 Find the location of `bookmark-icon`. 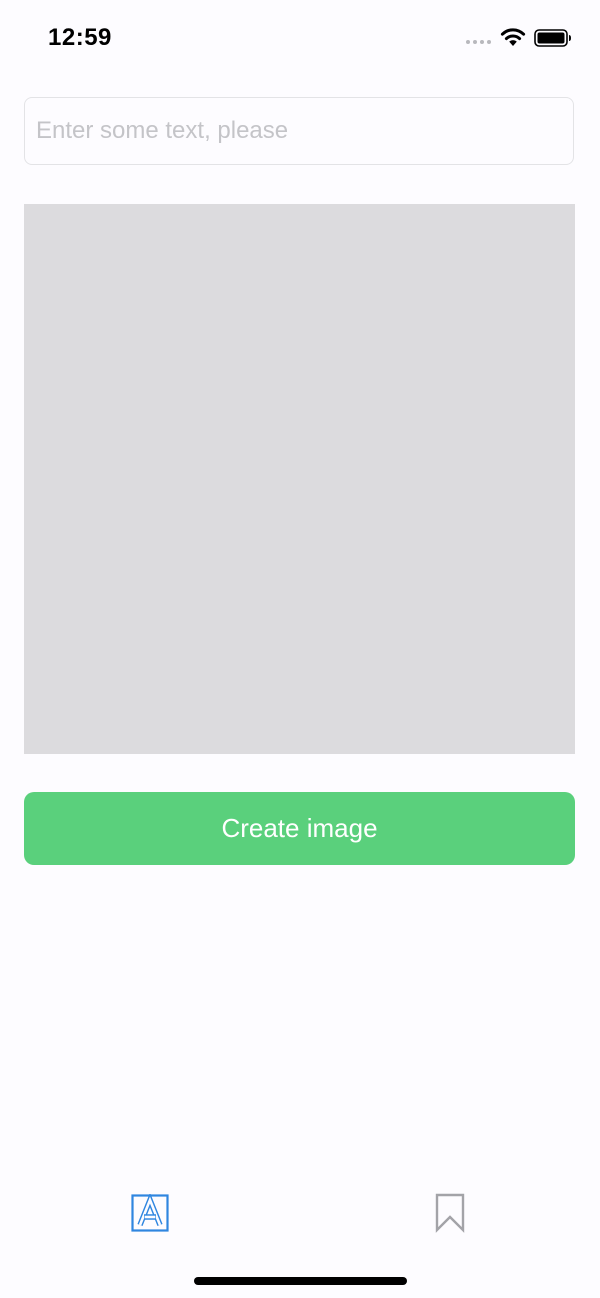

bookmark-icon is located at coordinates (450, 1213).